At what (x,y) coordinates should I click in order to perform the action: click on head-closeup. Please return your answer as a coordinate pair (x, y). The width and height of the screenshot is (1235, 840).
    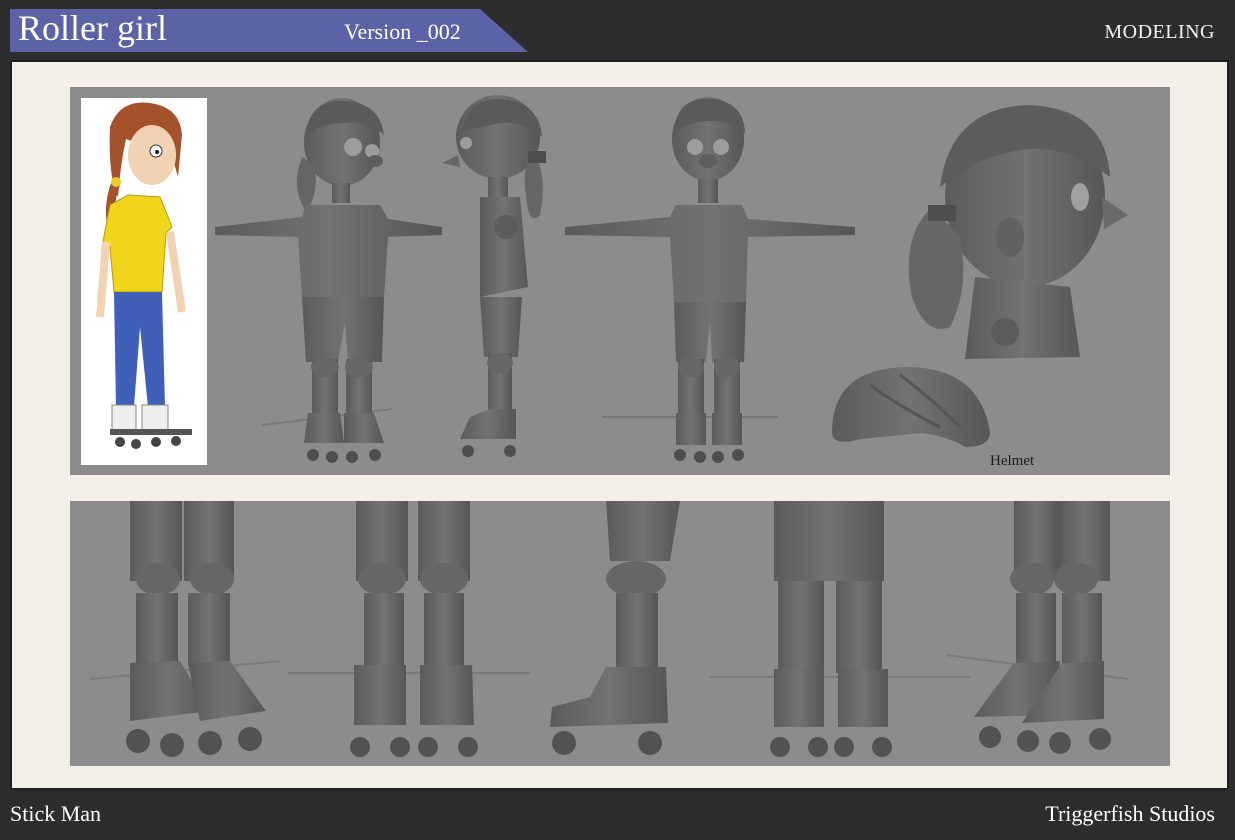
    Looking at the image, I should click on (1018, 232).